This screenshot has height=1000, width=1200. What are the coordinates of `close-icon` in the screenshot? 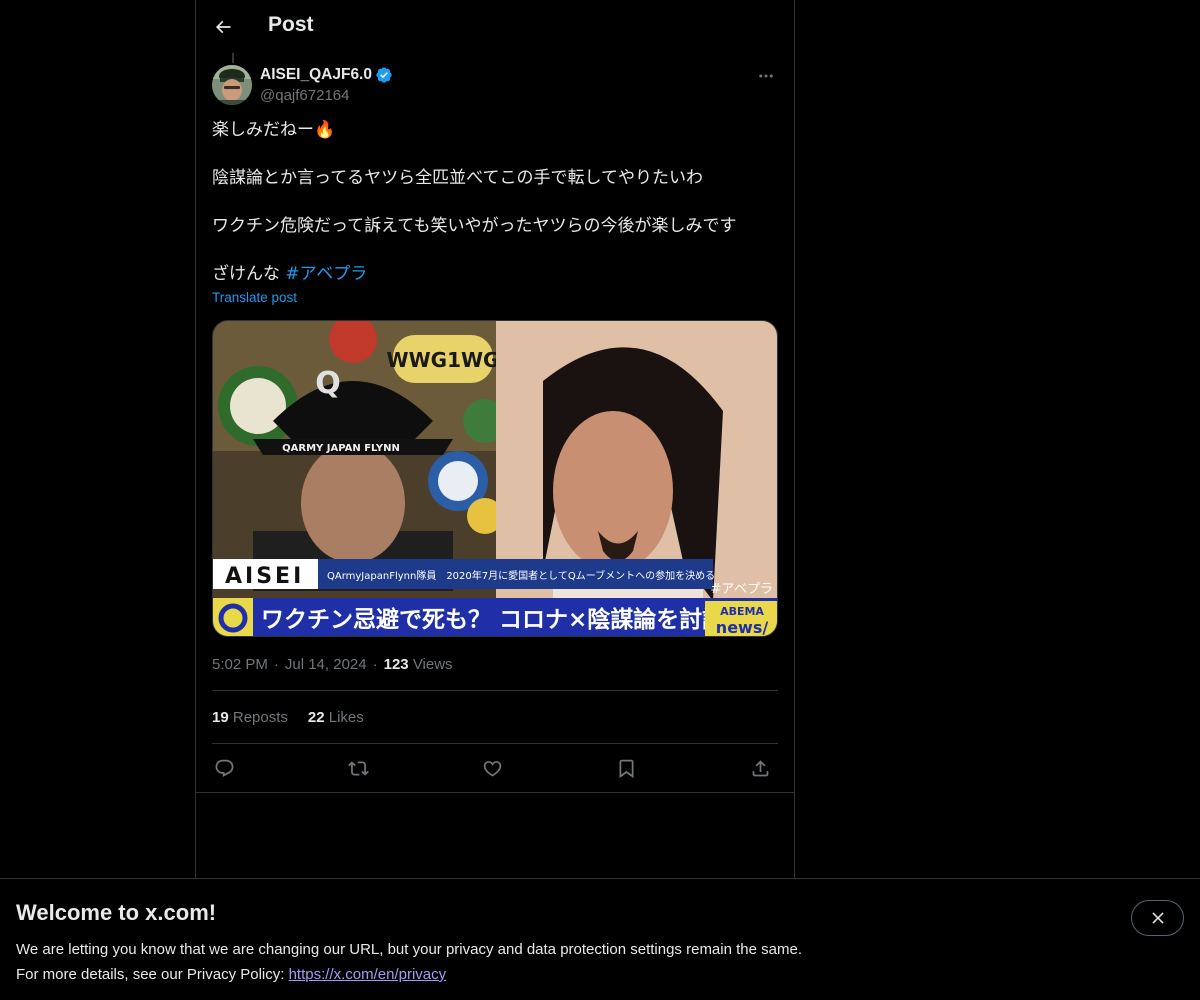 It's located at (1157, 918).